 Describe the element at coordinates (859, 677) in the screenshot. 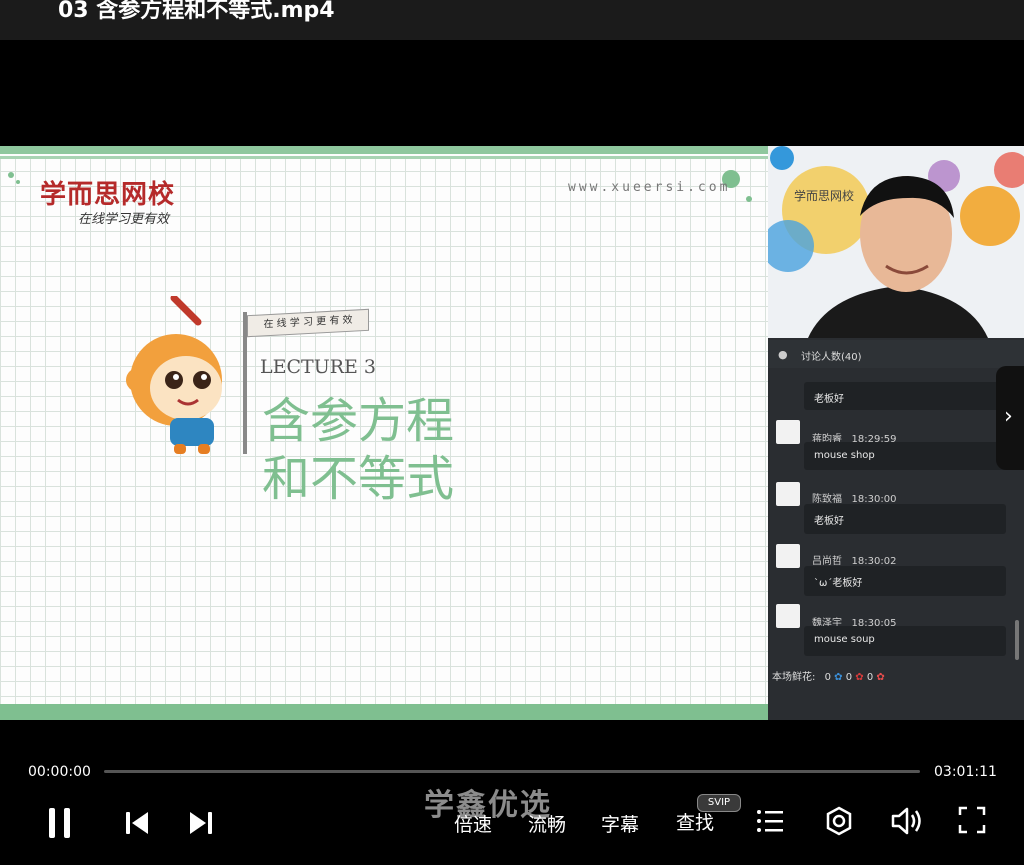

I see `red-flower-icon: ✿` at that location.